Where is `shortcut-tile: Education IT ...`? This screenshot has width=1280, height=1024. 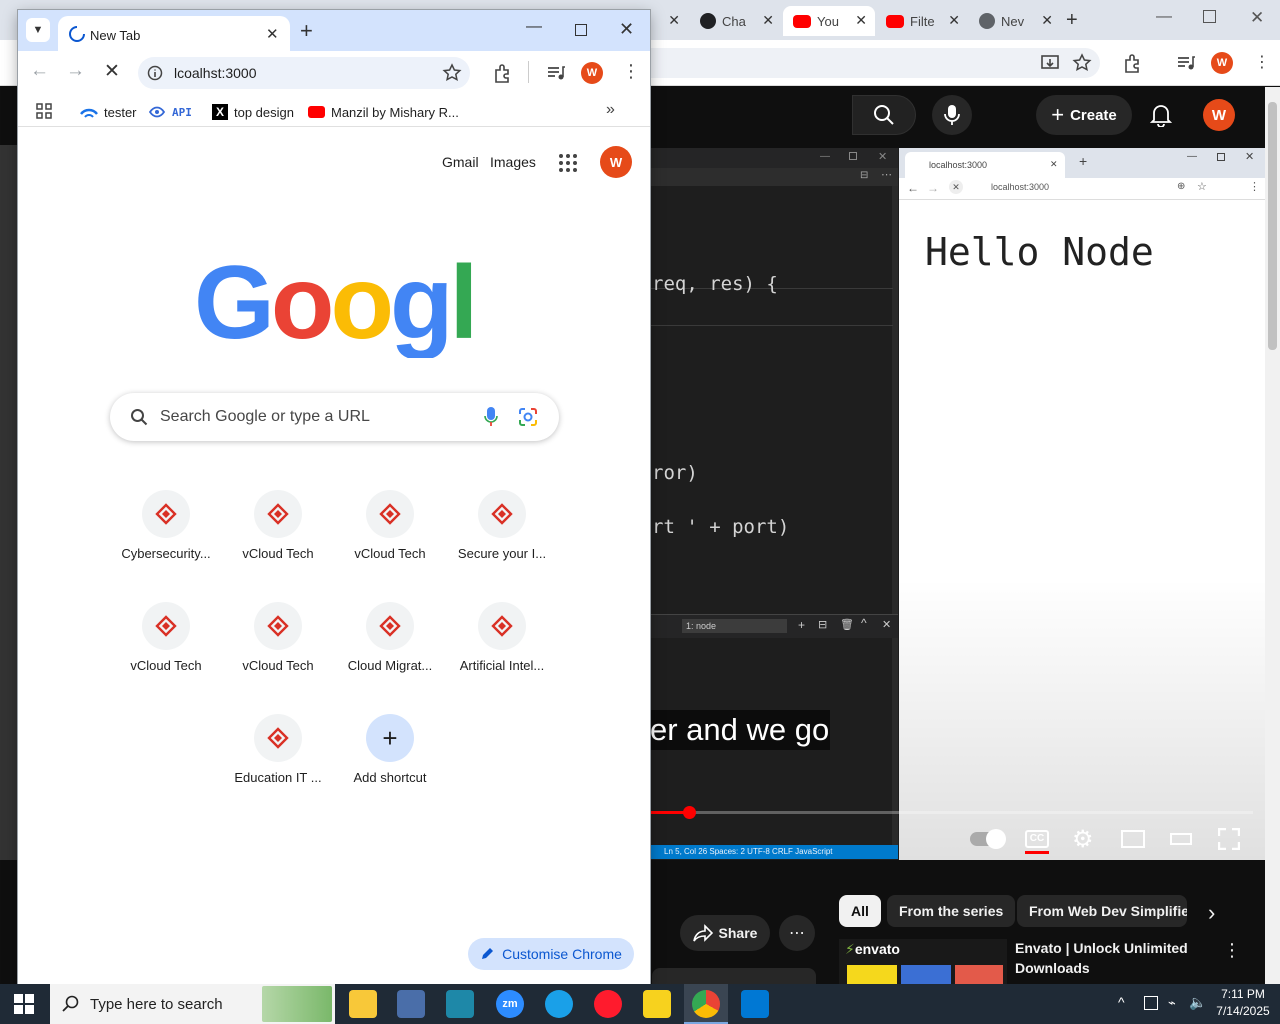 shortcut-tile: Education IT ... is located at coordinates (278, 752).